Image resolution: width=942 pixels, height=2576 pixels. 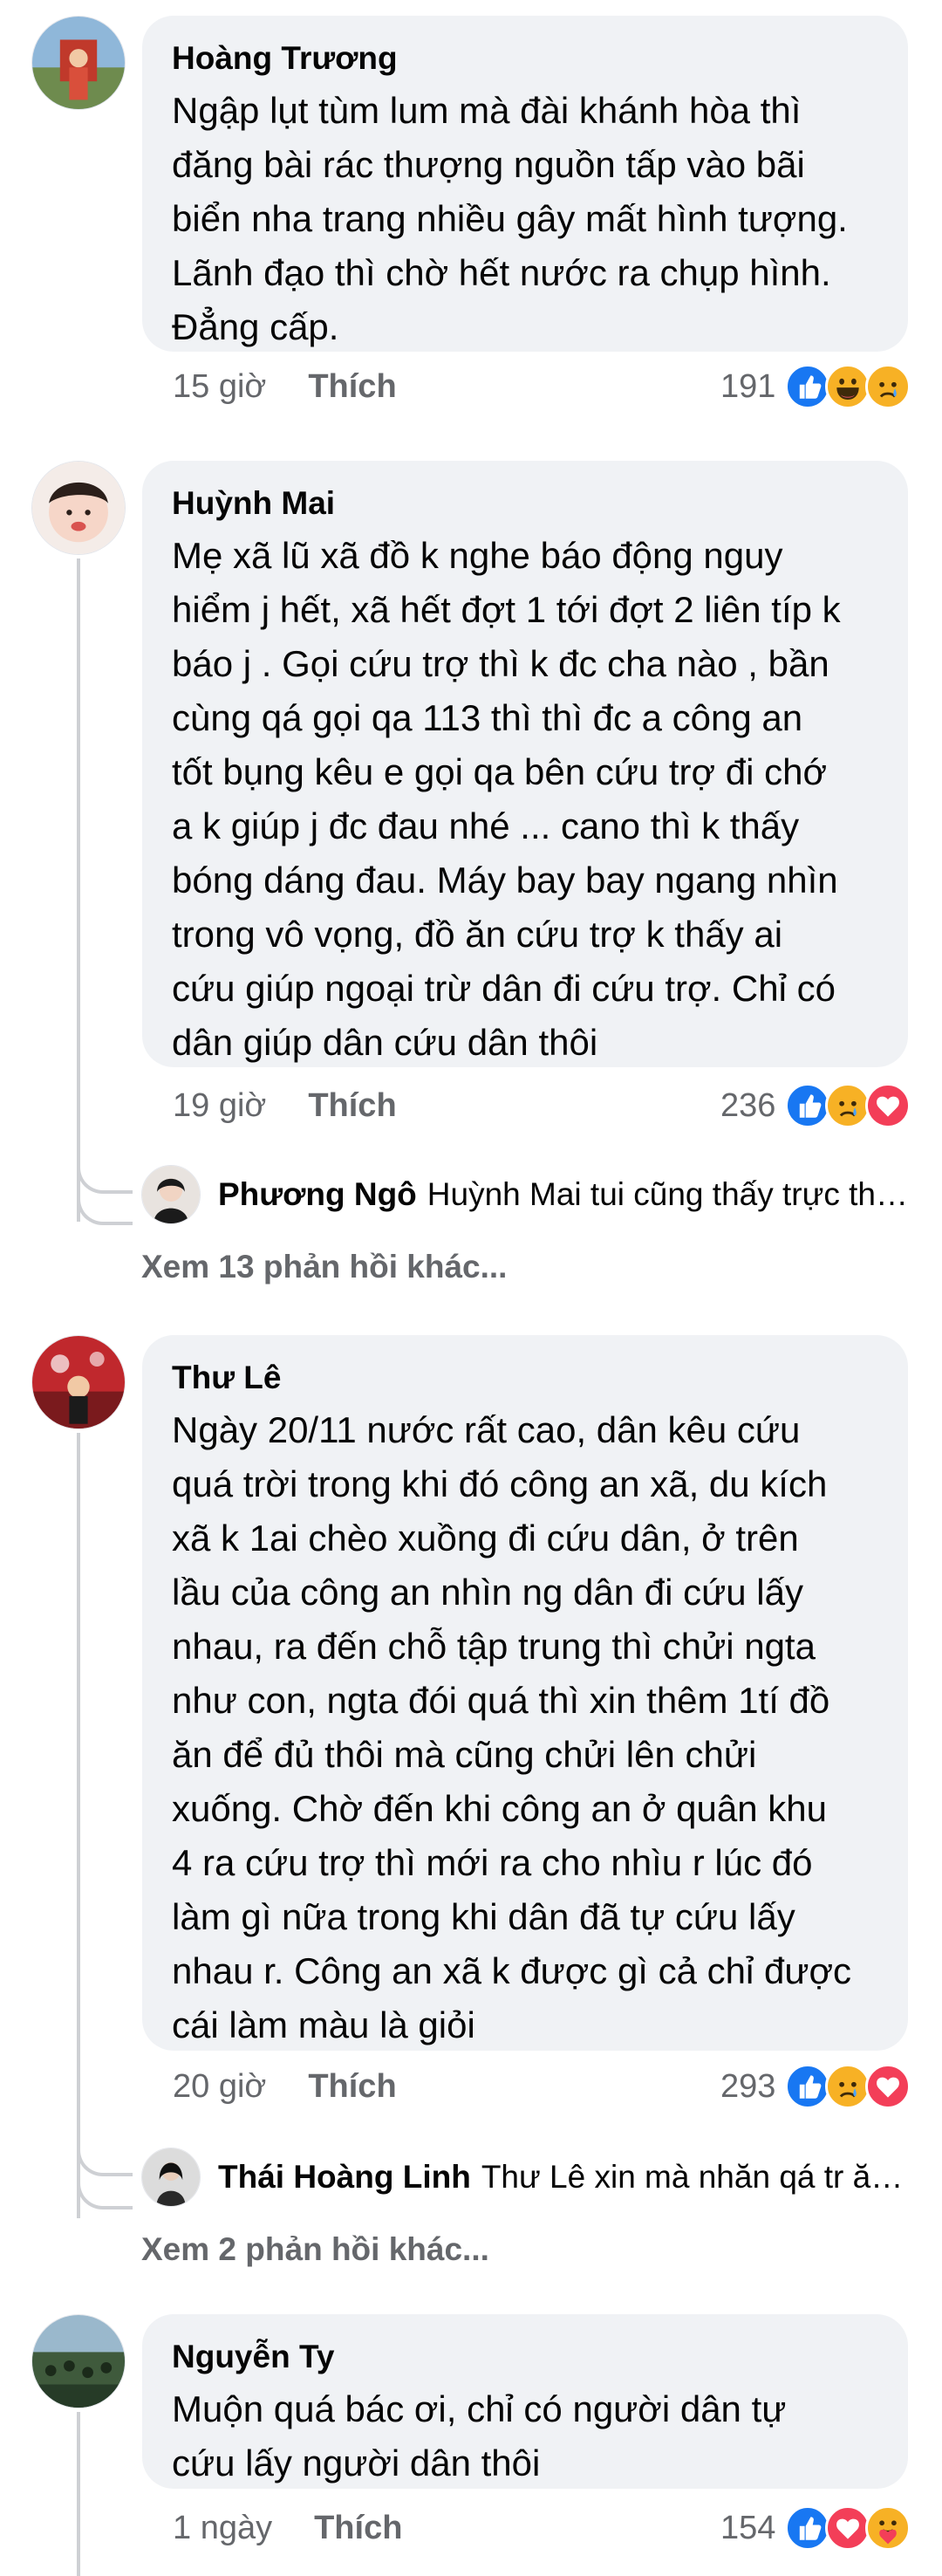 What do you see at coordinates (525, 2357) in the screenshot?
I see `comment-author: Nguyễn Ty` at bounding box center [525, 2357].